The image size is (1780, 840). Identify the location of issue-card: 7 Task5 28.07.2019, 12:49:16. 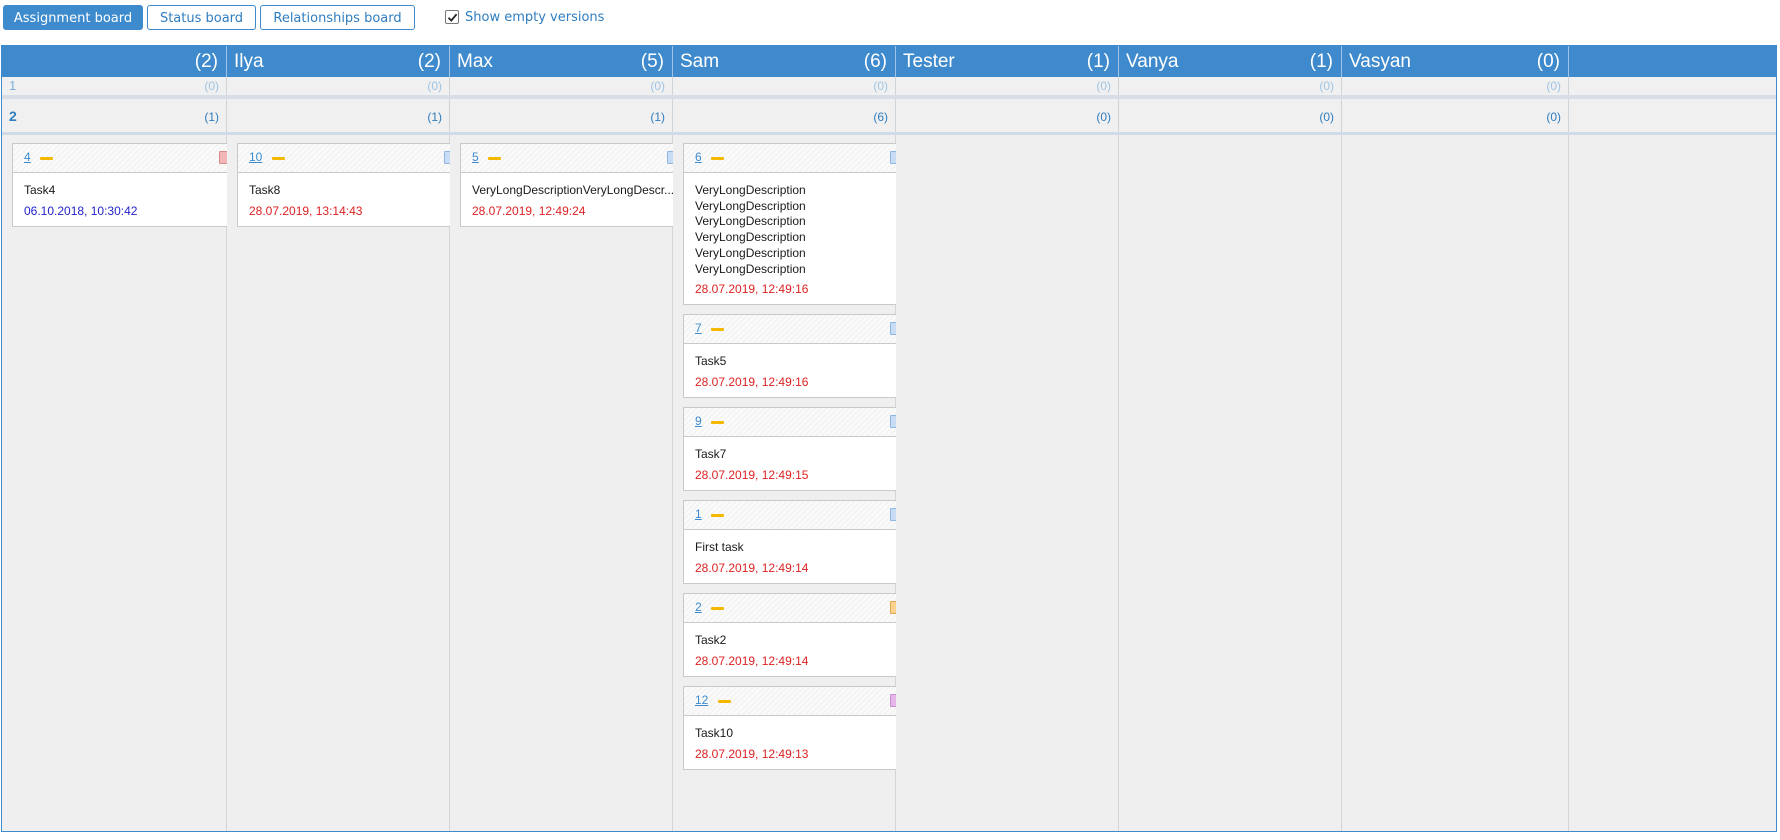
(800, 356).